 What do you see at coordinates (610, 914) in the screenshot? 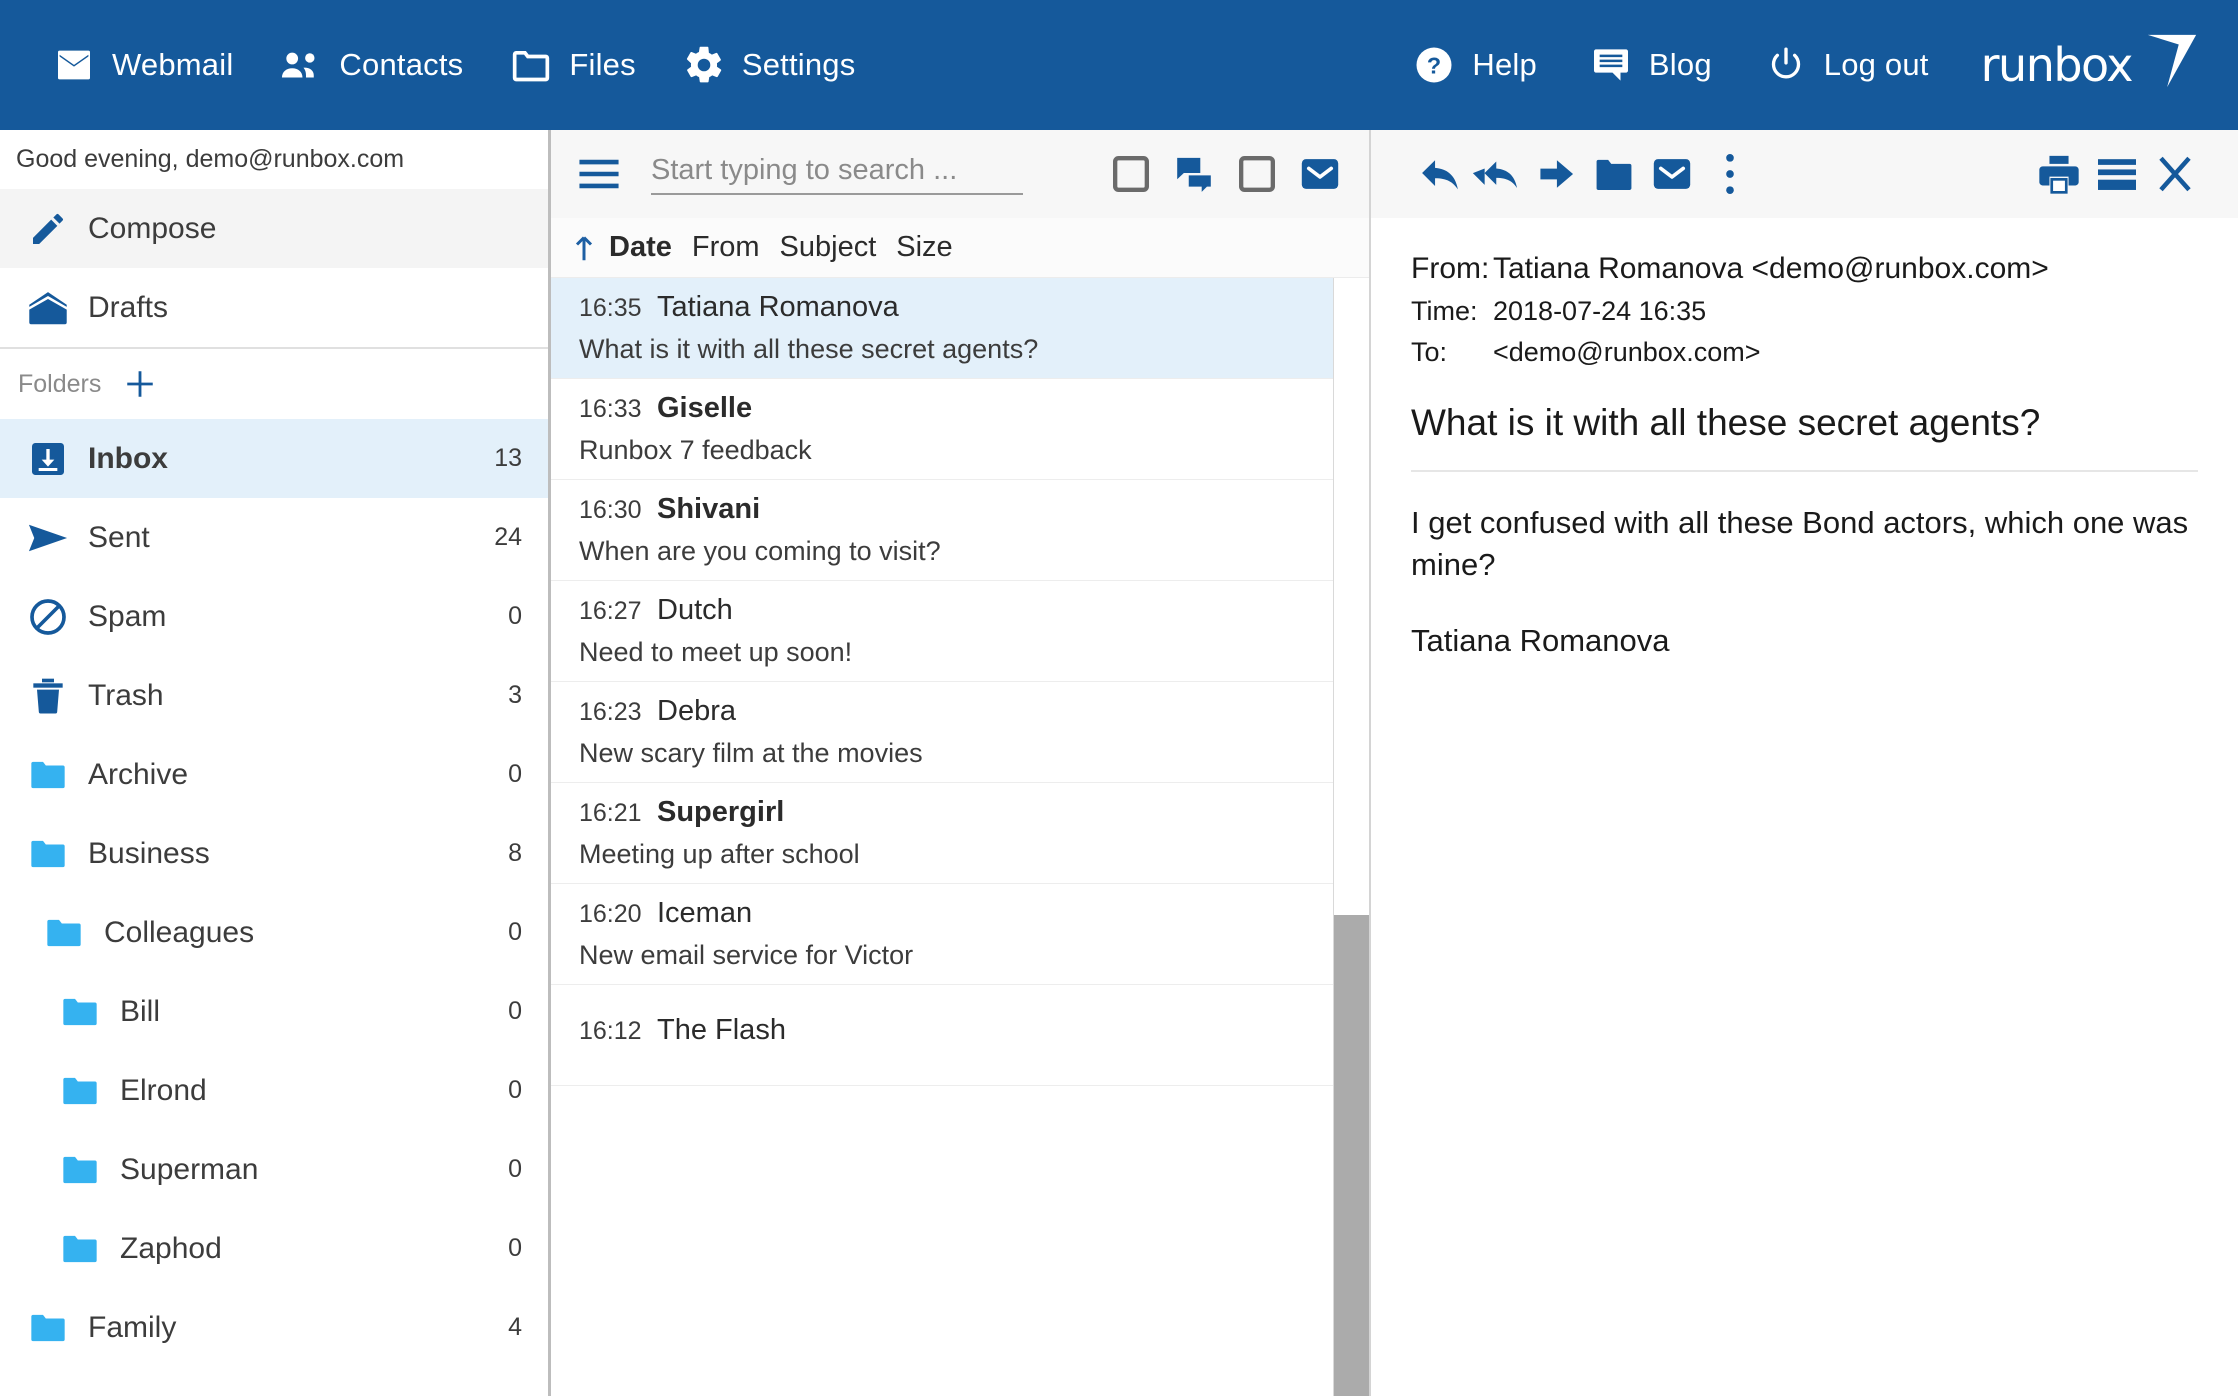
I see `message-time: 16:20` at bounding box center [610, 914].